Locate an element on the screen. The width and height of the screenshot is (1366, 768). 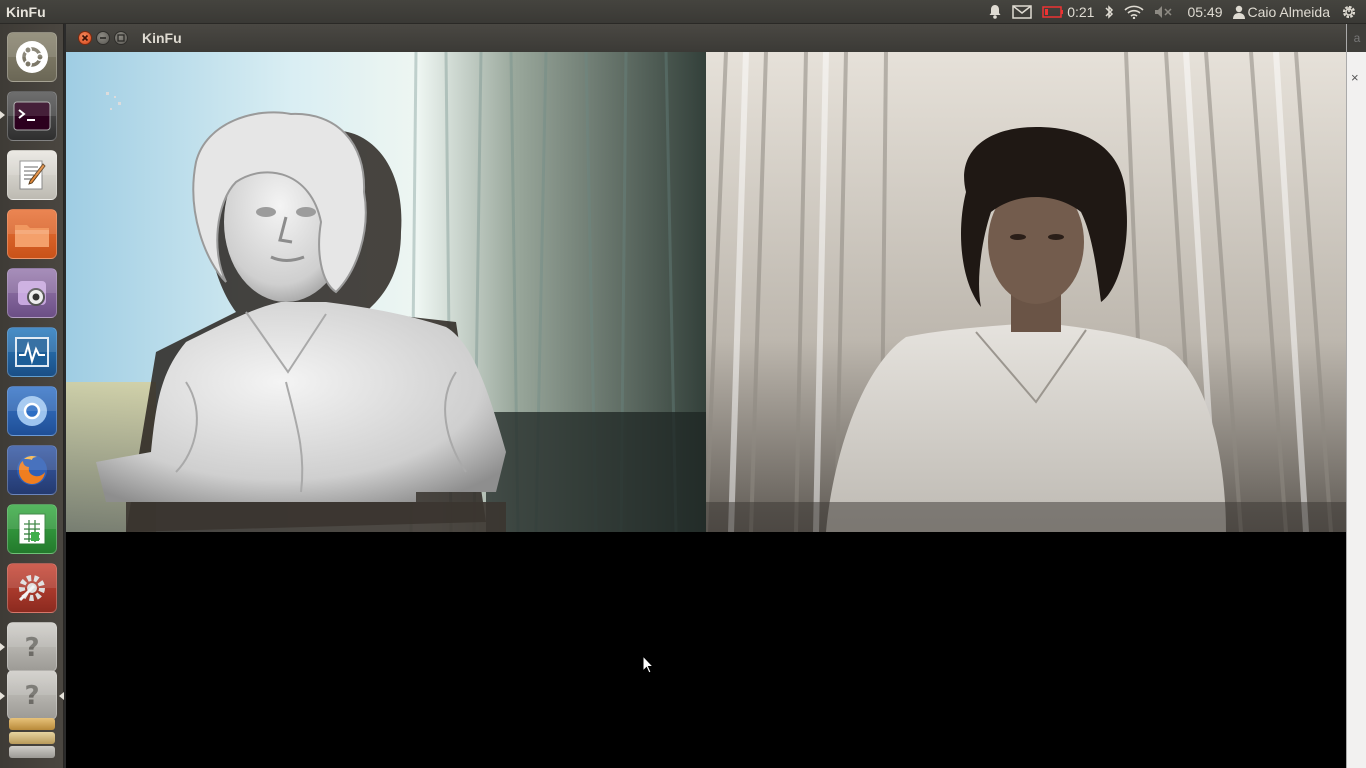
folder-icon is located at coordinates (32, 236).